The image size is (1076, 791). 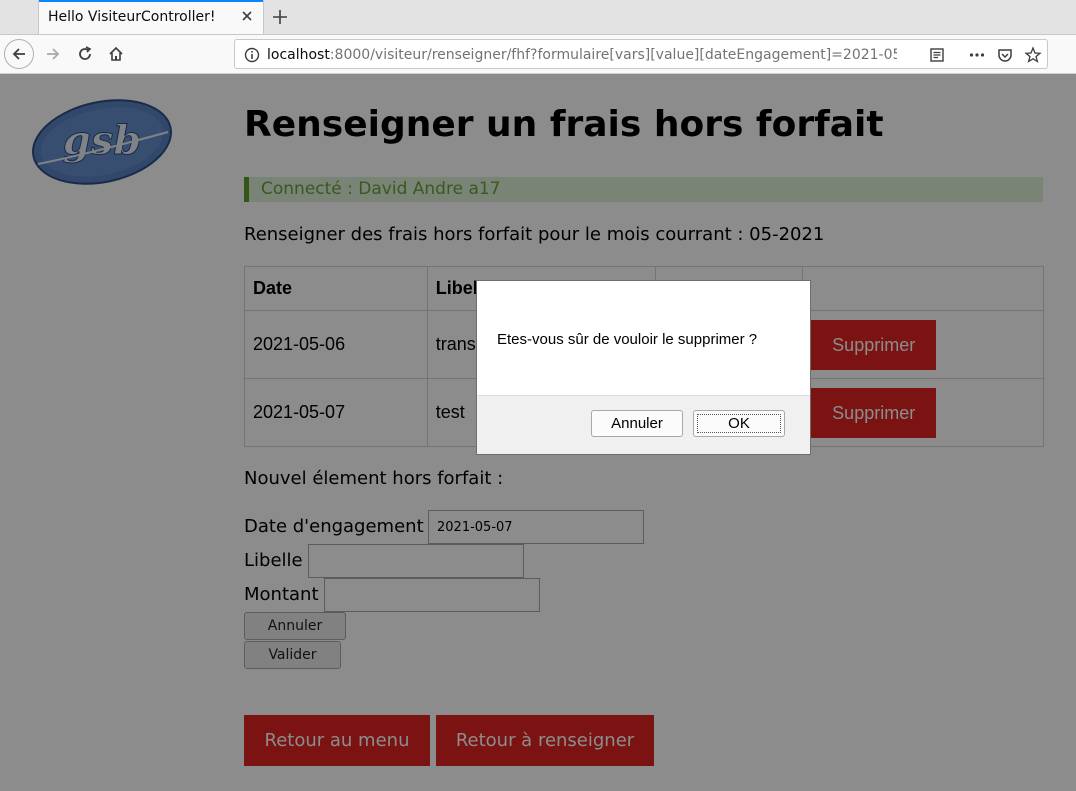 I want to click on dialog-ok-label: OK, so click(x=739, y=423).